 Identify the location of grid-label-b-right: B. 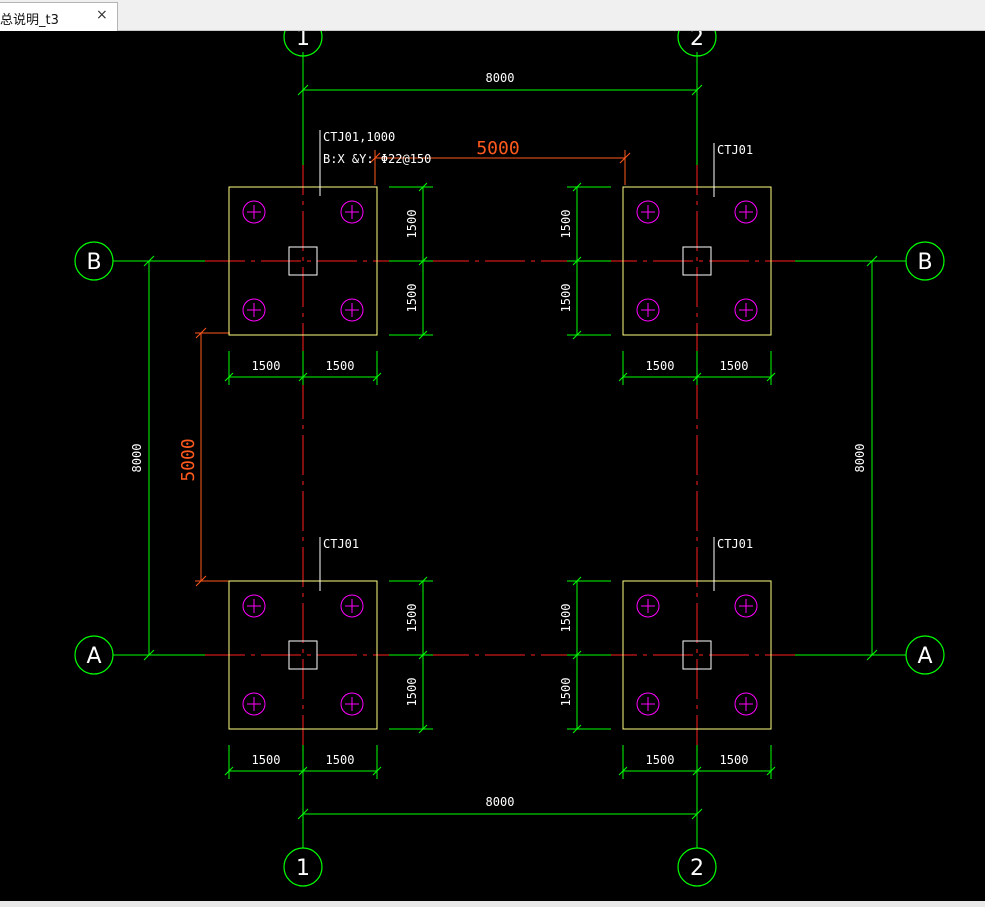
(924, 262).